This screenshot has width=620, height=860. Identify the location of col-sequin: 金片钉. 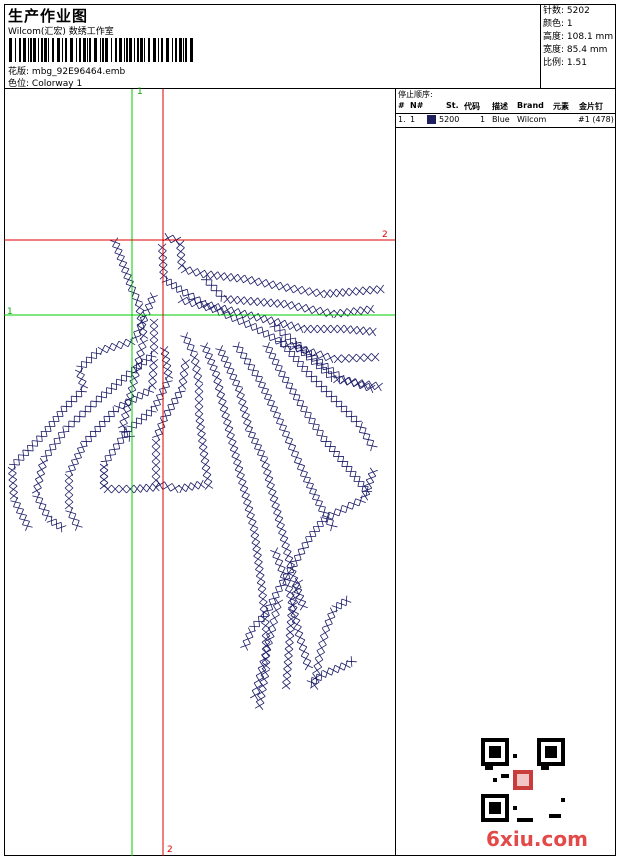
(591, 106).